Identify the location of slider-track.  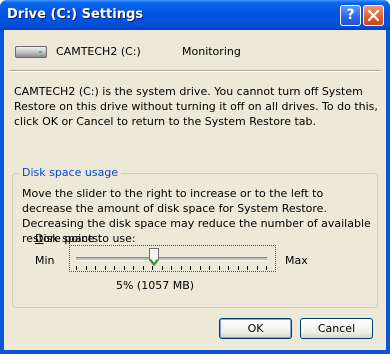
(171, 259).